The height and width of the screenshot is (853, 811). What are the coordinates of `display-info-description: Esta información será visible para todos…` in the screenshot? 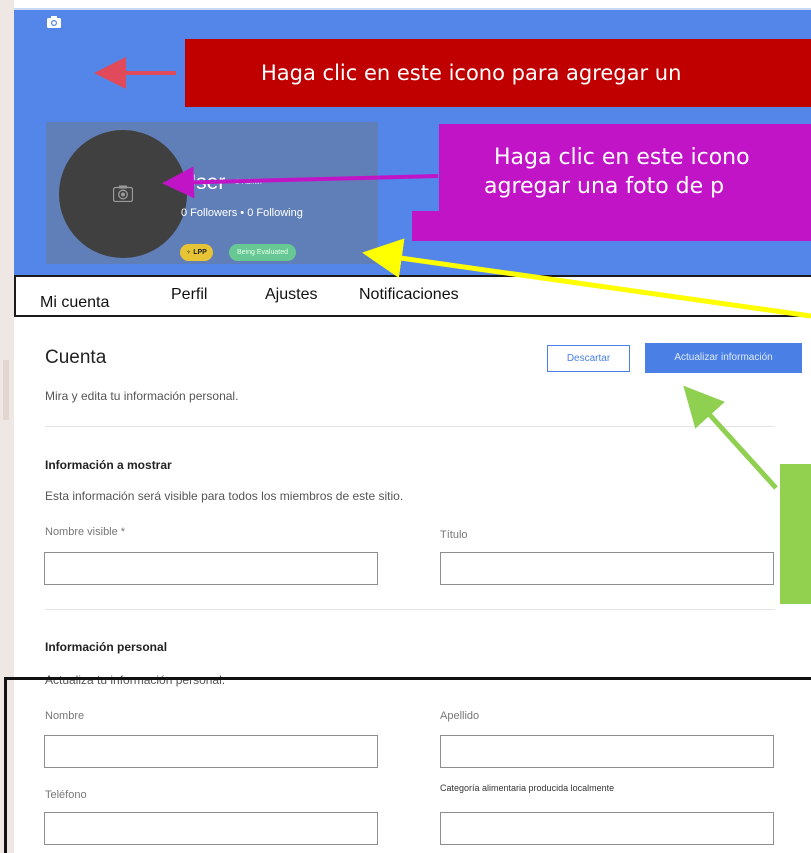 It's located at (224, 496).